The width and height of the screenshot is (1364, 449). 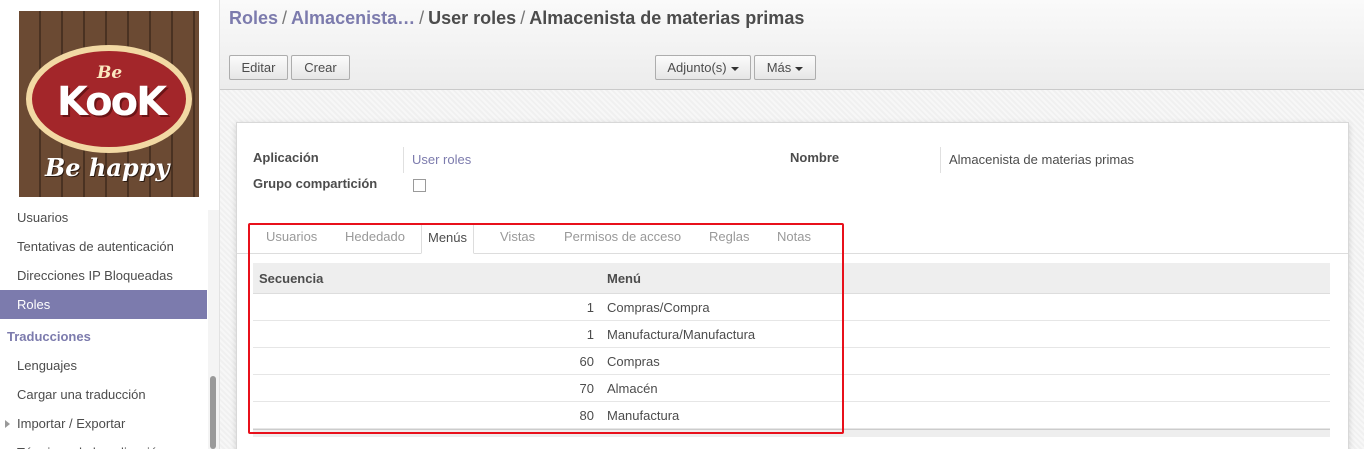 What do you see at coordinates (791, 334) in the screenshot?
I see `table-row: 1 Manufactura/Manufactura` at bounding box center [791, 334].